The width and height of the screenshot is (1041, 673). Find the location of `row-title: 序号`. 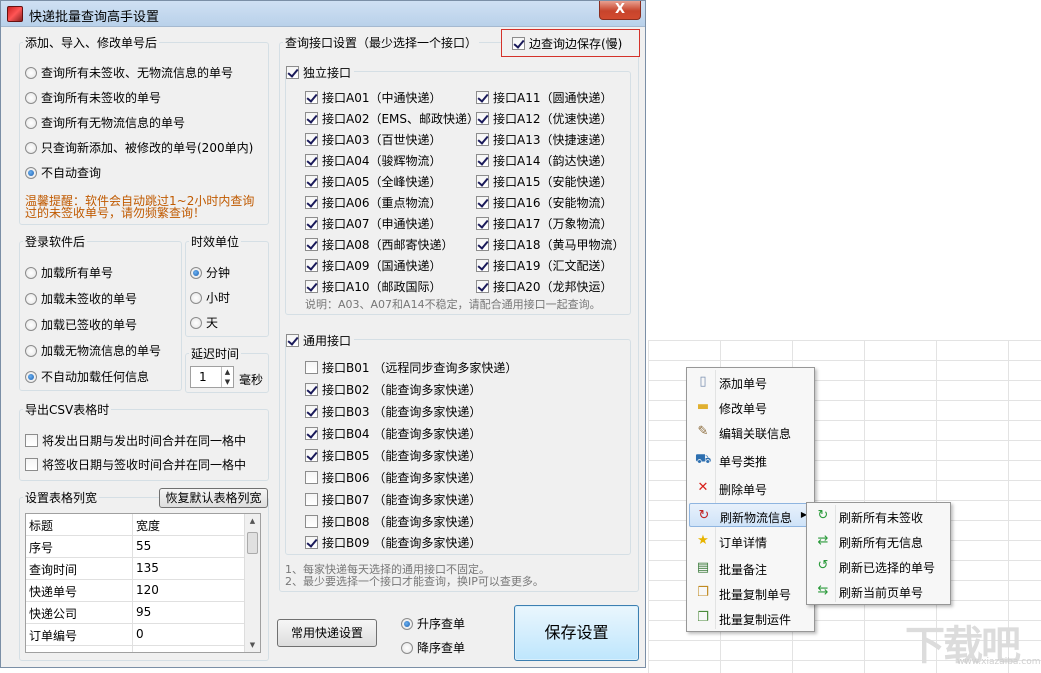

row-title: 序号 is located at coordinates (41, 548).